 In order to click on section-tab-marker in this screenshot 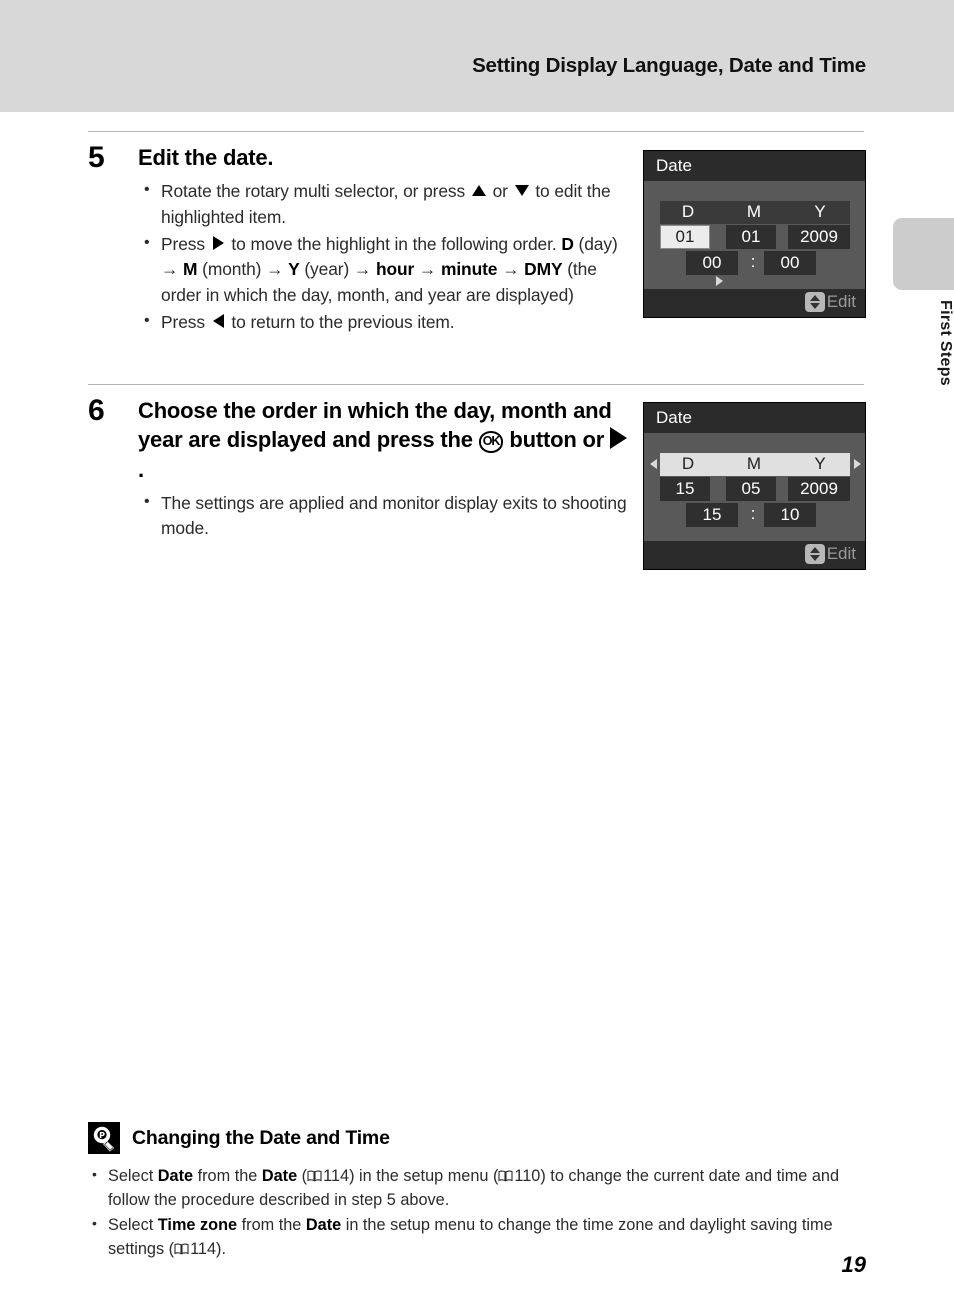, I will do `click(923, 254)`.